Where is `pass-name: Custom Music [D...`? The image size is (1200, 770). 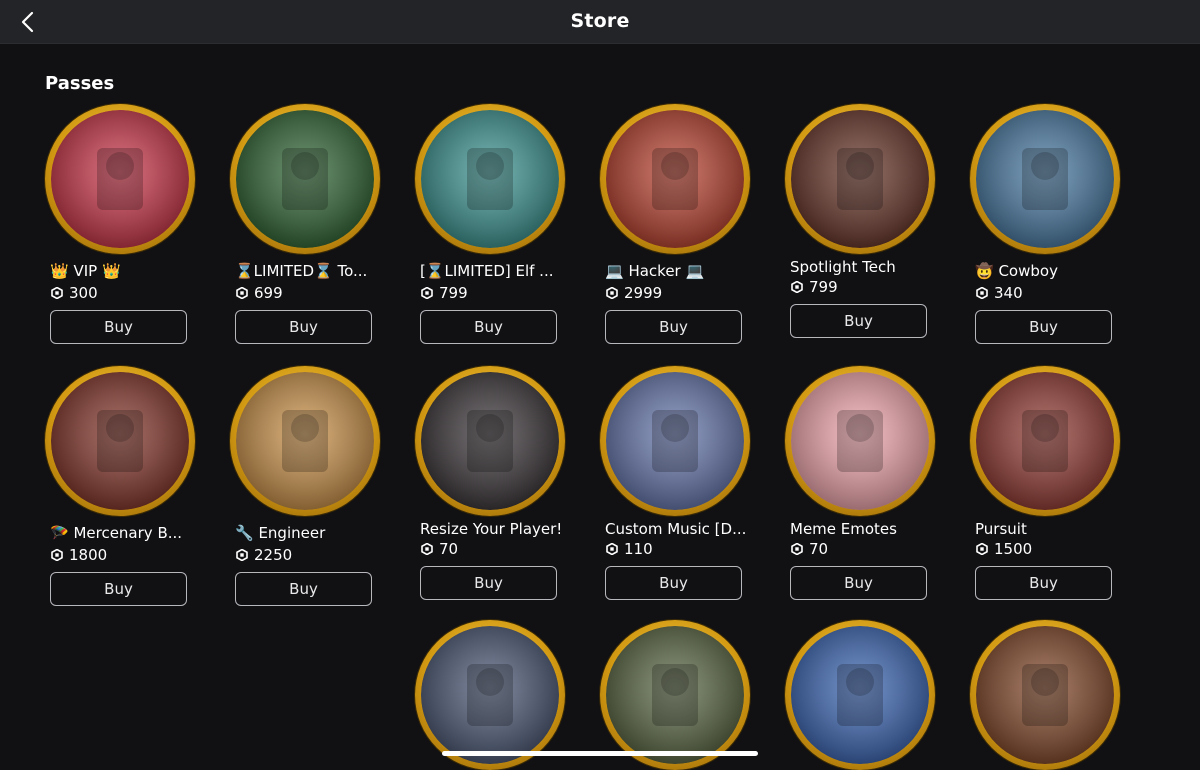 pass-name: Custom Music [D... is located at coordinates (676, 529).